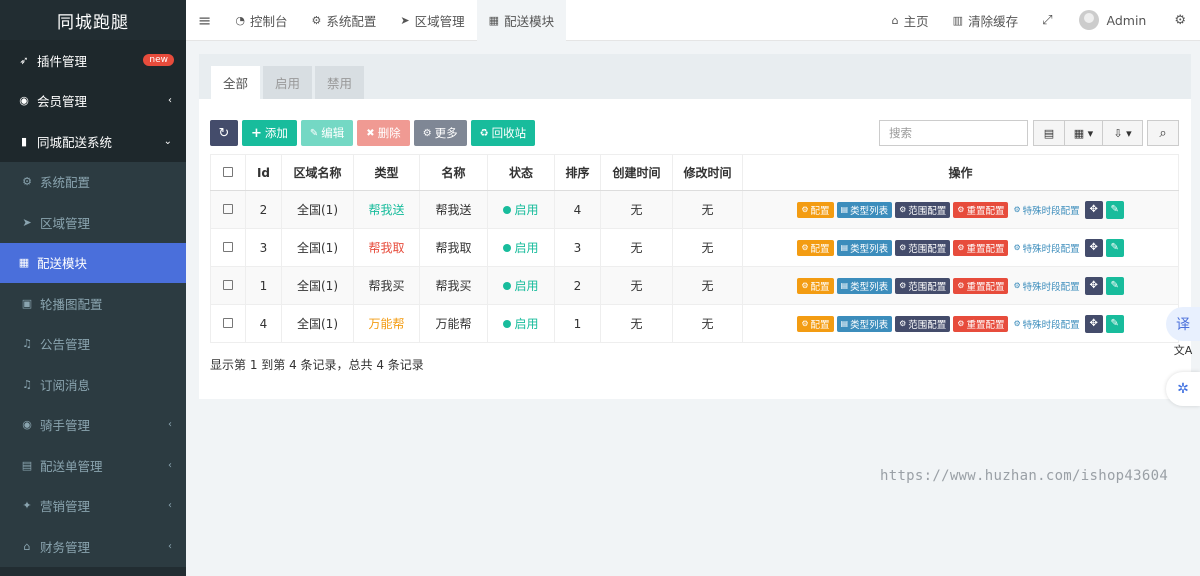 This screenshot has width=1200, height=576. Describe the element at coordinates (383, 133) in the screenshot. I see `delete-button: ✖ 删除` at that location.